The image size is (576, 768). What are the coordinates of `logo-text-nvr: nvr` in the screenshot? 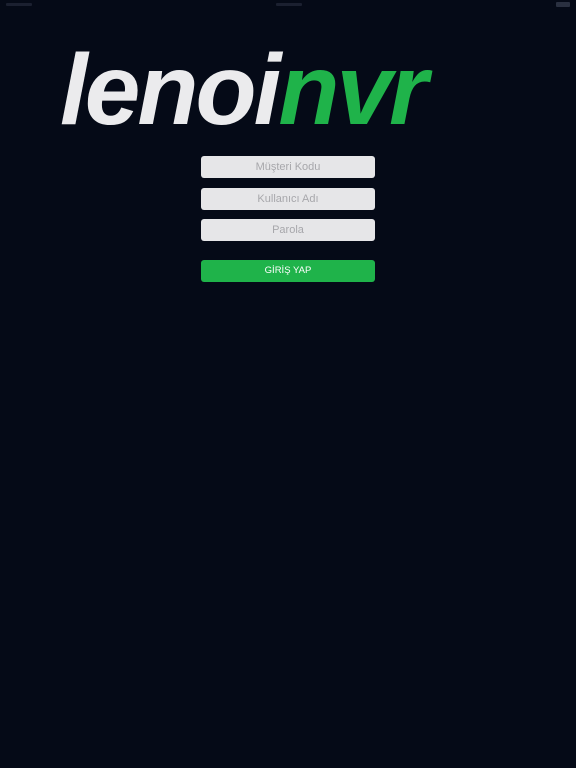 It's located at (353, 90).